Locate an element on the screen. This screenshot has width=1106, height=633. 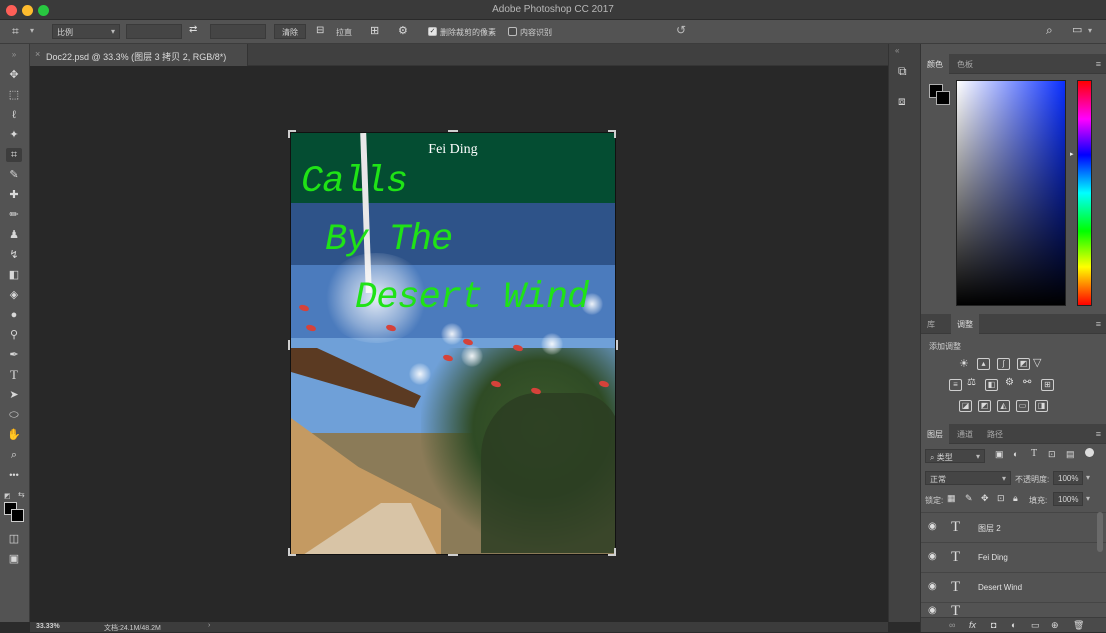
blend-mode-select: 正常 ▾ is located at coordinates (968, 478).